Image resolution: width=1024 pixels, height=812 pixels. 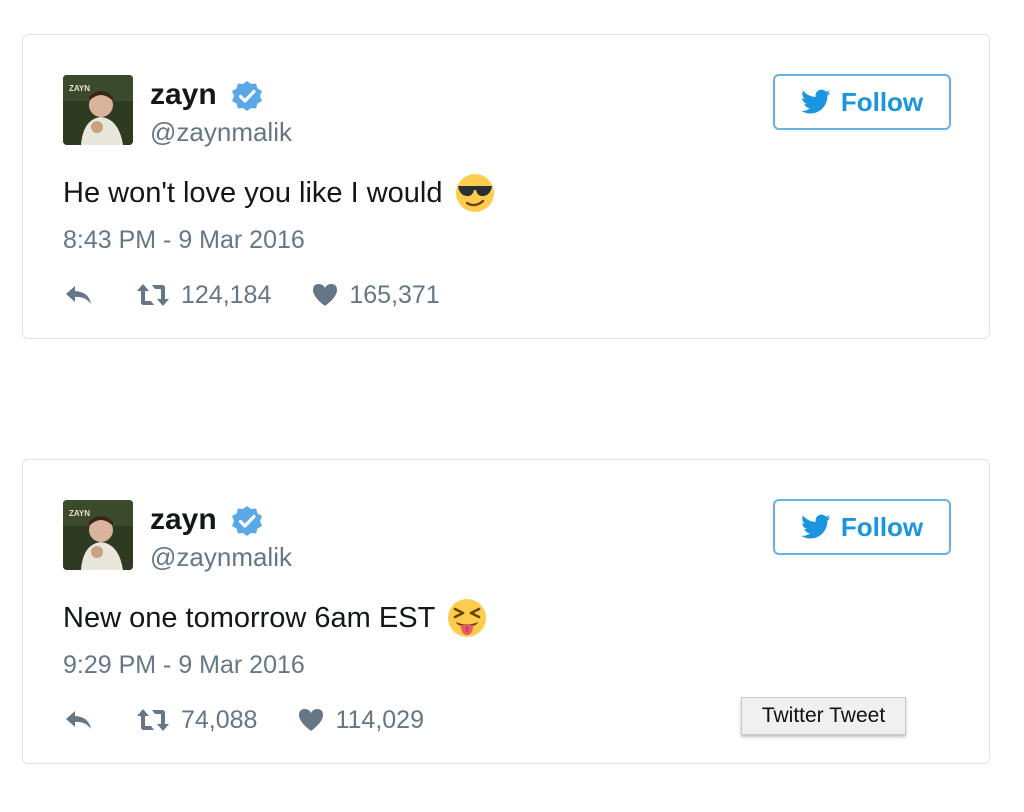 I want to click on tweet-text-content: He won't love you like I would, so click(x=253, y=193).